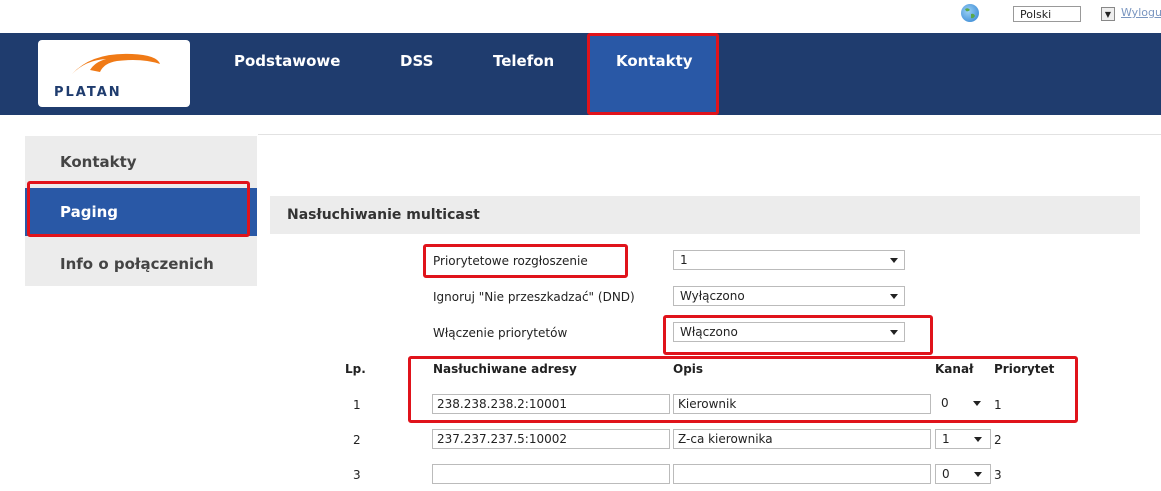  I want to click on language-select: Polski, so click(1047, 14).